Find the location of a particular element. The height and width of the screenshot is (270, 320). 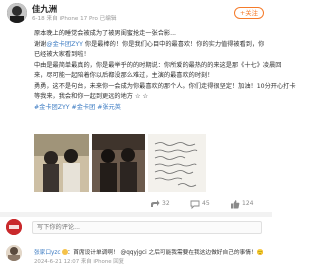

current-user-avatar-image is located at coordinates (14, 227).